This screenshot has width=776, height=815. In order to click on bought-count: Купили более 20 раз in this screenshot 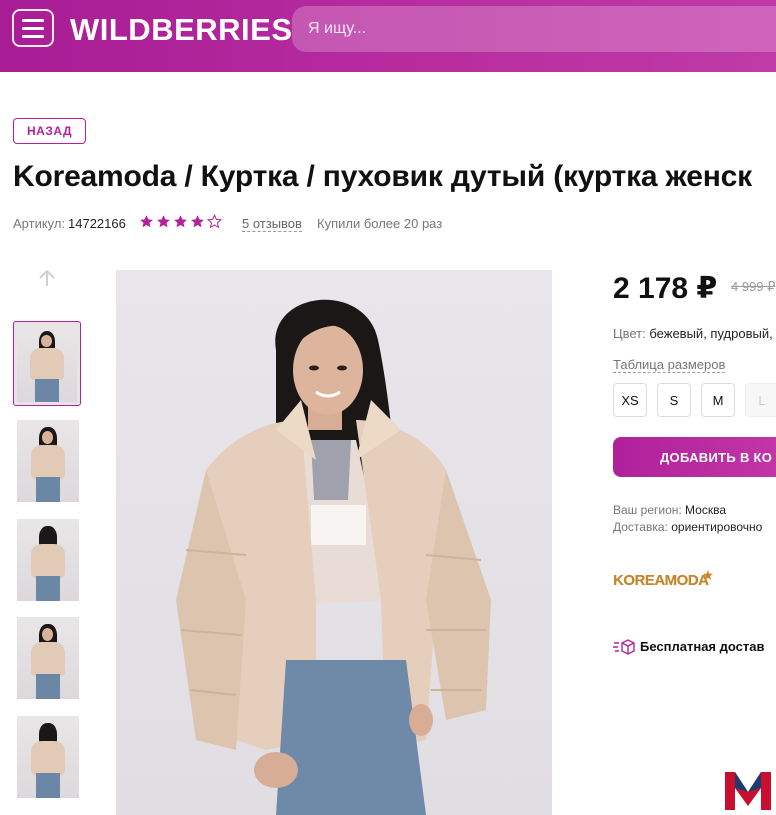, I will do `click(380, 223)`.